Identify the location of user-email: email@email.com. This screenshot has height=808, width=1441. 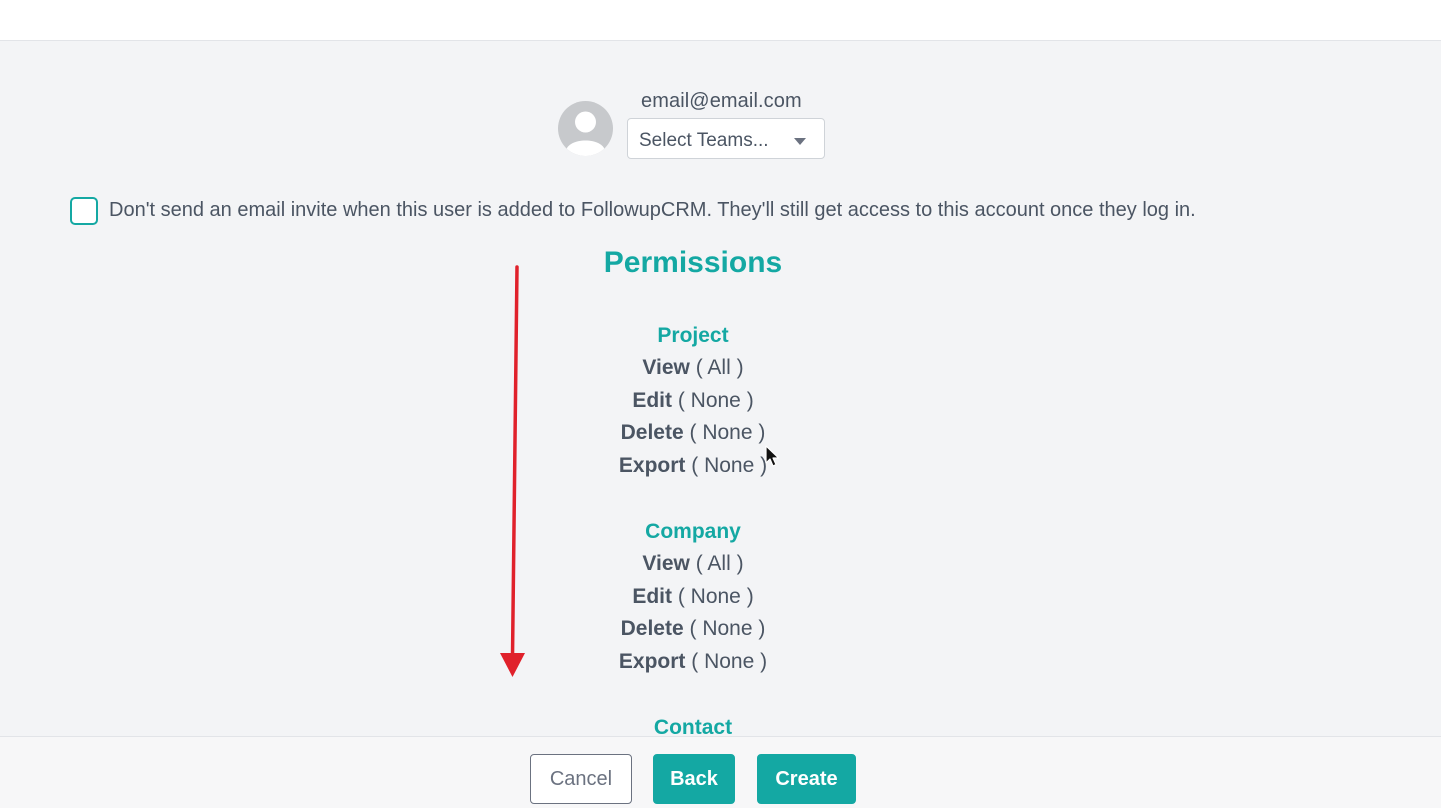
(721, 101).